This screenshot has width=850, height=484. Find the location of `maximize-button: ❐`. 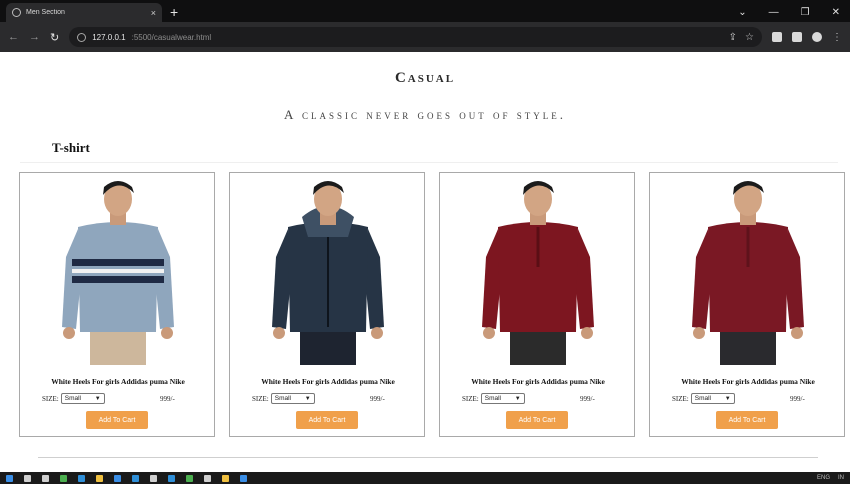

maximize-button: ❐ is located at coordinates (805, 12).